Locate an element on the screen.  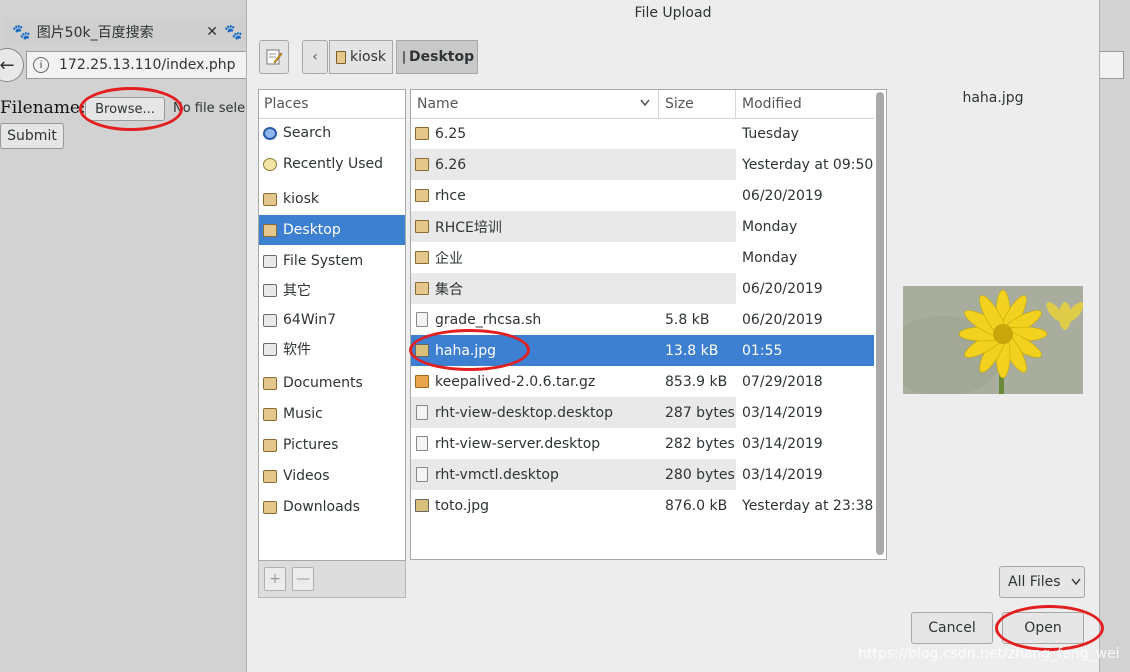
sidebar-item-label: kiosk is located at coordinates (301, 199).